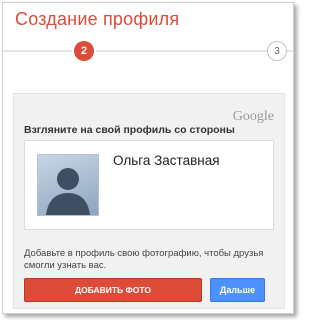  What do you see at coordinates (113, 290) in the screenshot?
I see `add-photo-button: Добавить фото` at bounding box center [113, 290].